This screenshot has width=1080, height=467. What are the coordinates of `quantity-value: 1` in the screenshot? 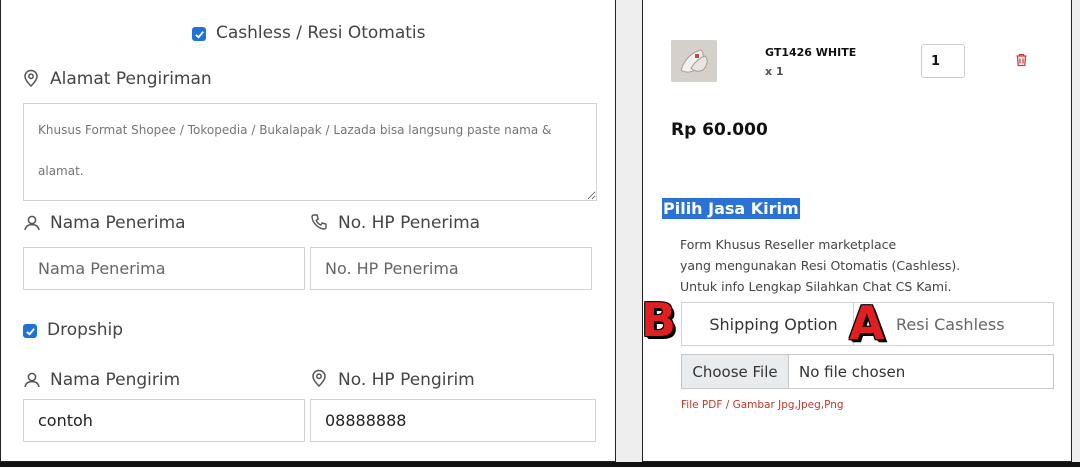 It's located at (936, 61).